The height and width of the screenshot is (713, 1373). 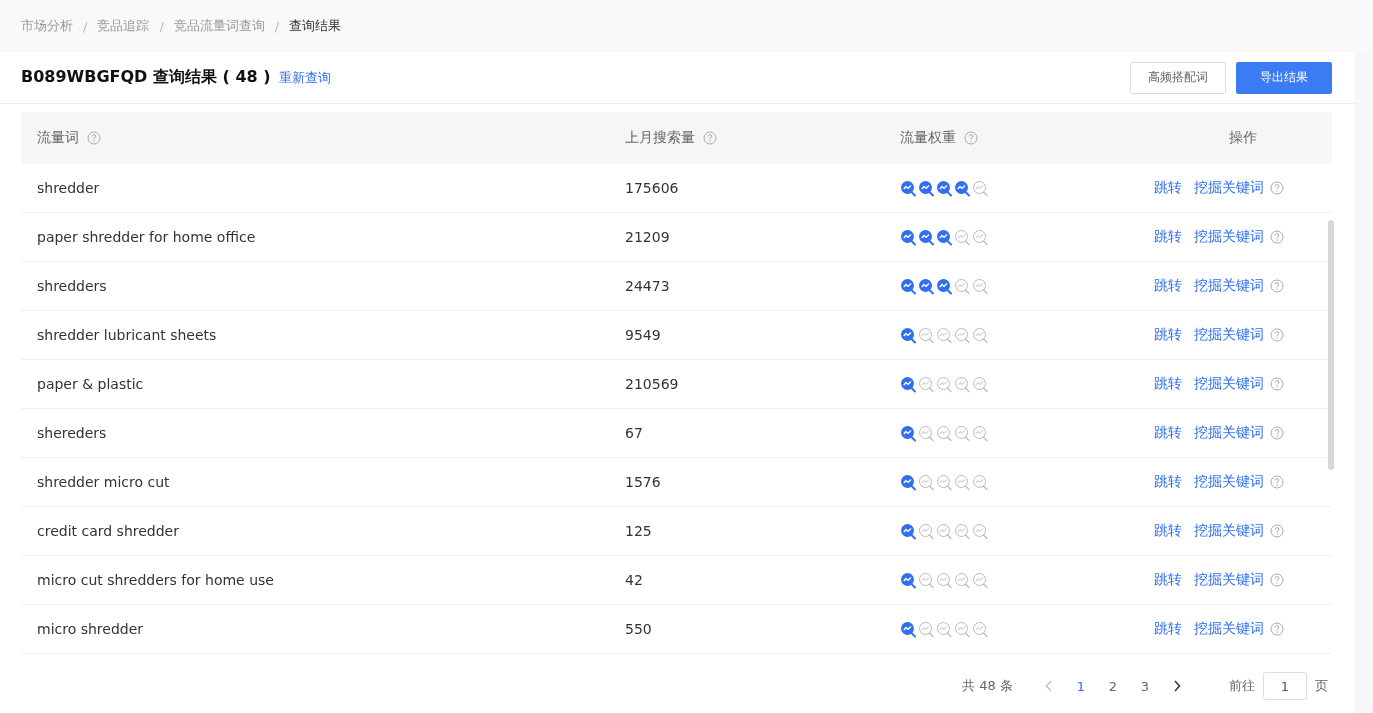 What do you see at coordinates (1284, 77) in the screenshot?
I see `export-button: 导出结果` at bounding box center [1284, 77].